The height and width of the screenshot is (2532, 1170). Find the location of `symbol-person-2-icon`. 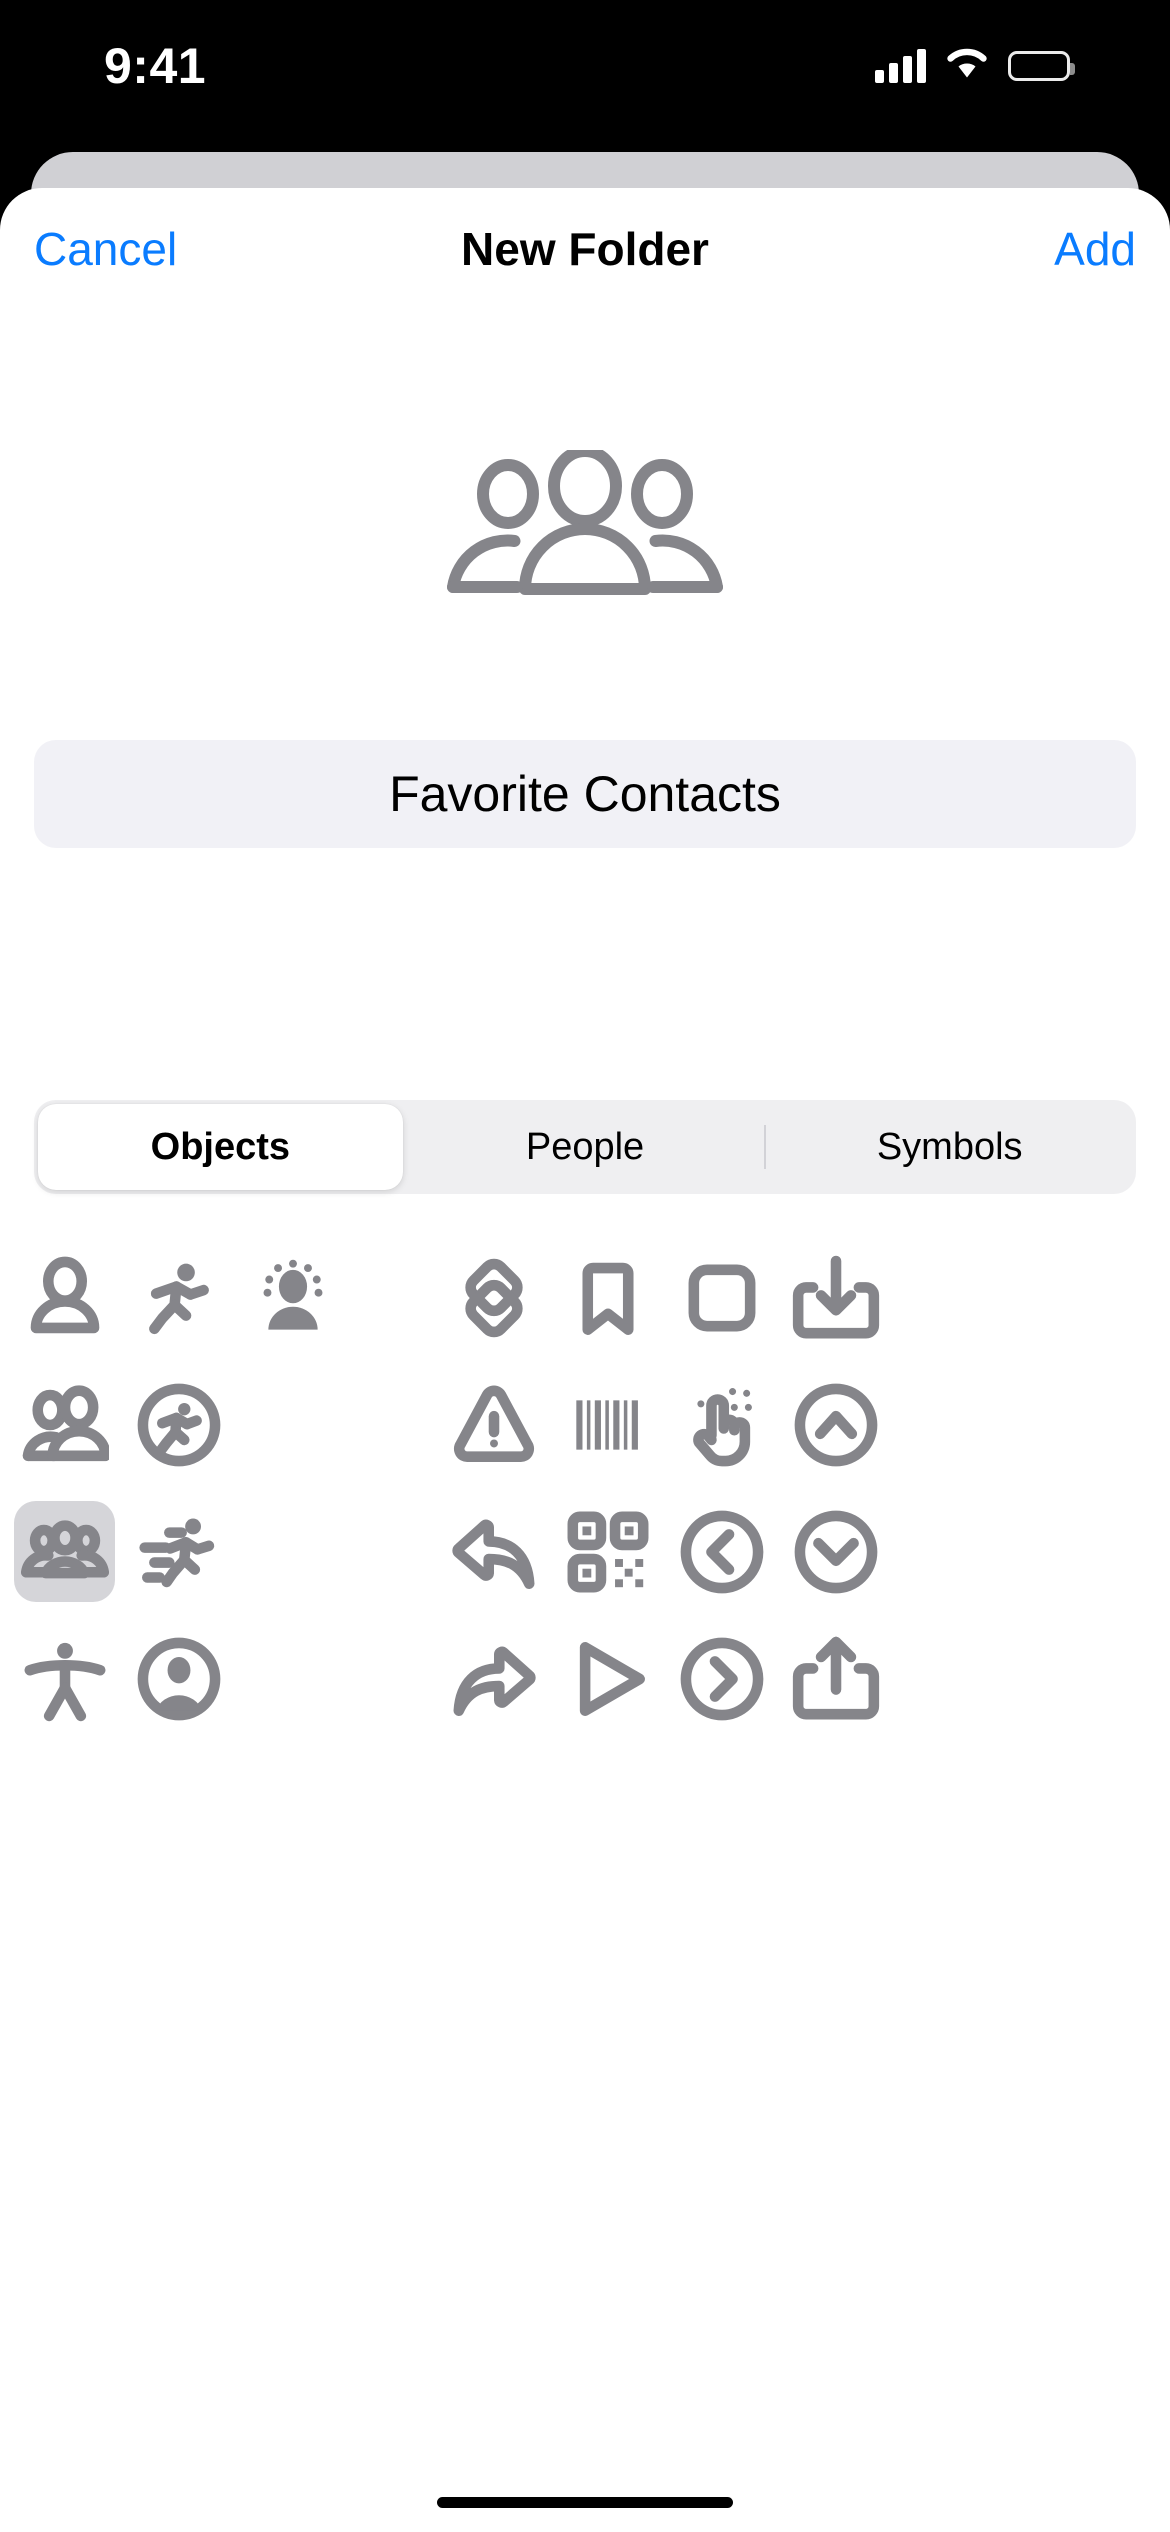

symbol-person-2-icon is located at coordinates (64, 1424).